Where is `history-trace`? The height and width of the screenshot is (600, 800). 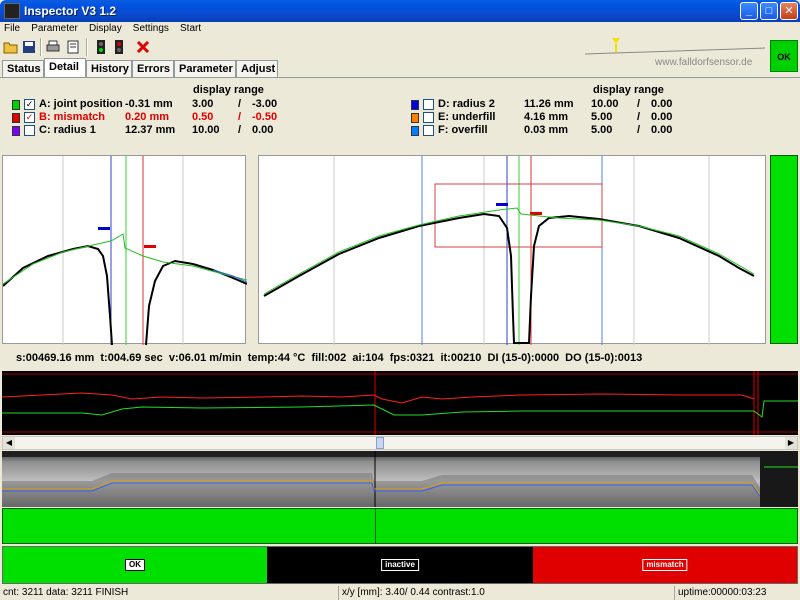 history-trace is located at coordinates (399, 403).